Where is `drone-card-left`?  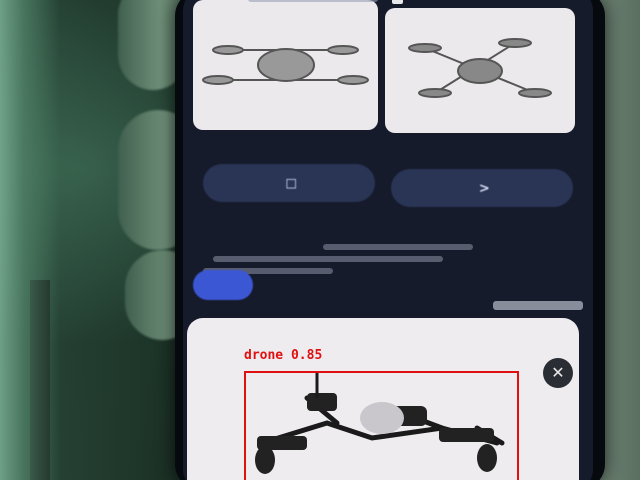
drone-card-left is located at coordinates (480, 70).